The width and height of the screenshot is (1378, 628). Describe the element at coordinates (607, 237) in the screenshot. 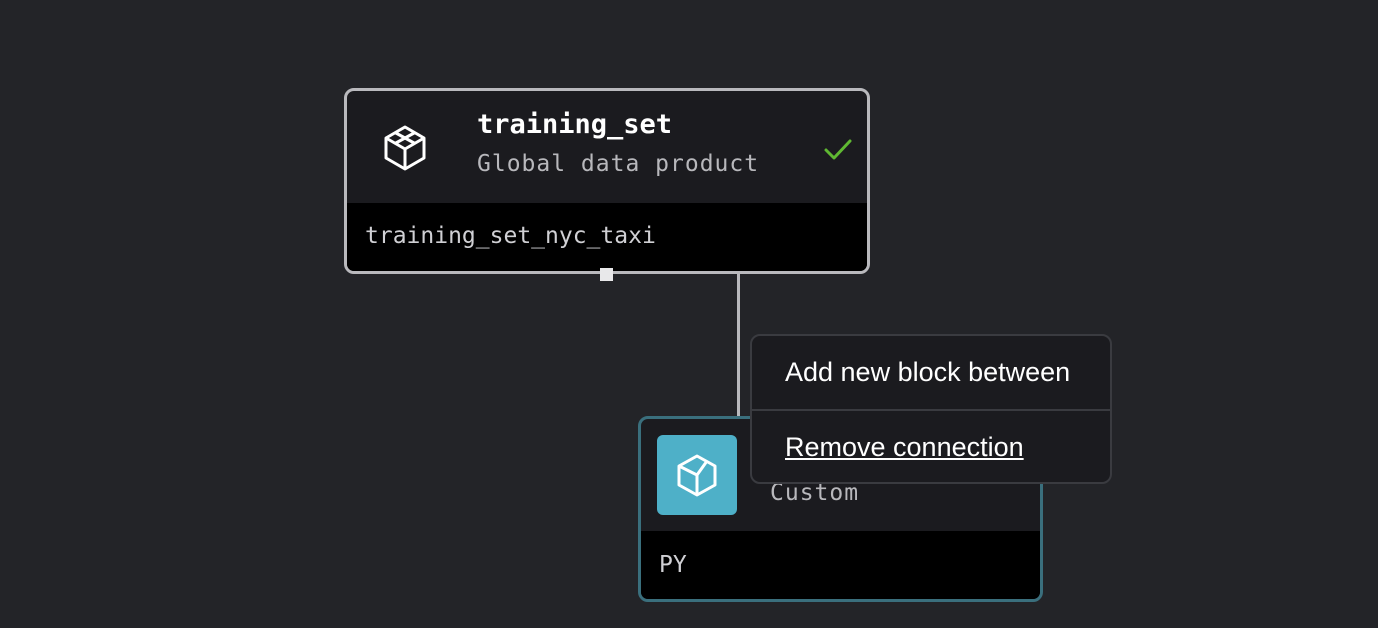

I see `block-footer: training_set_nyc_taxi` at that location.